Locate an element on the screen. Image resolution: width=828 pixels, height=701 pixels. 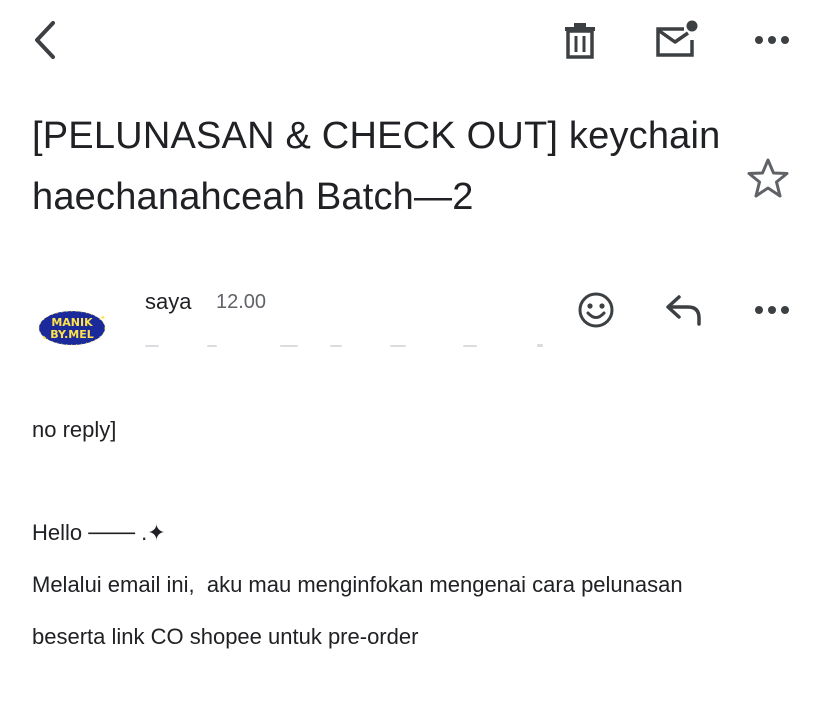
sent-time: 12.00 is located at coordinates (241, 302).